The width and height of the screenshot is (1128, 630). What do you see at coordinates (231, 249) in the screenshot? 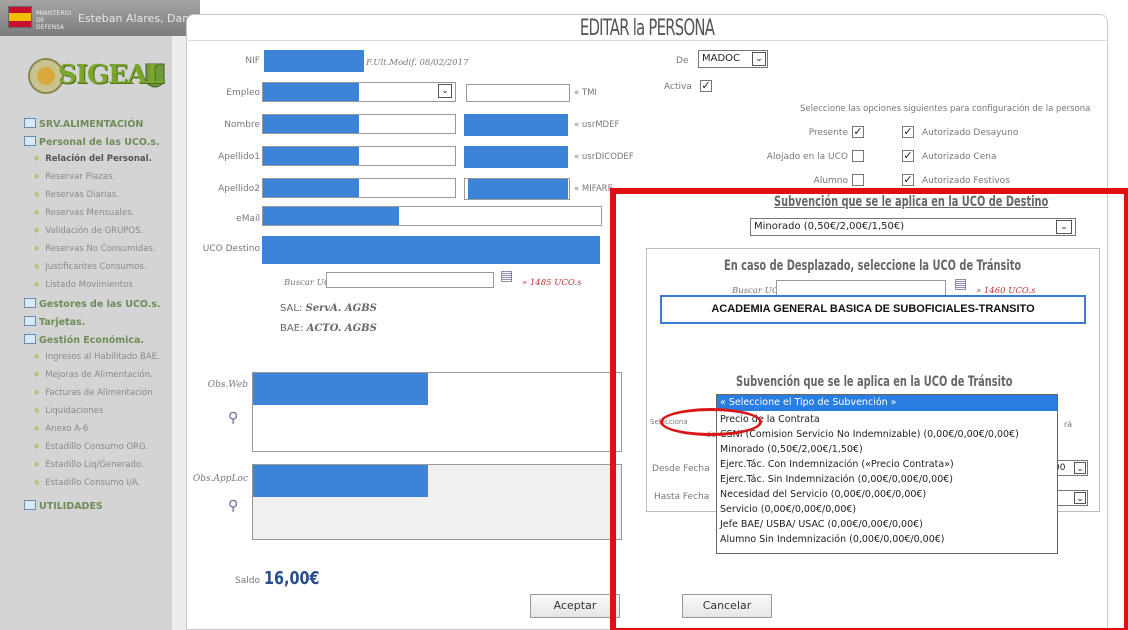
I see `uco-label: UCO Destino` at bounding box center [231, 249].